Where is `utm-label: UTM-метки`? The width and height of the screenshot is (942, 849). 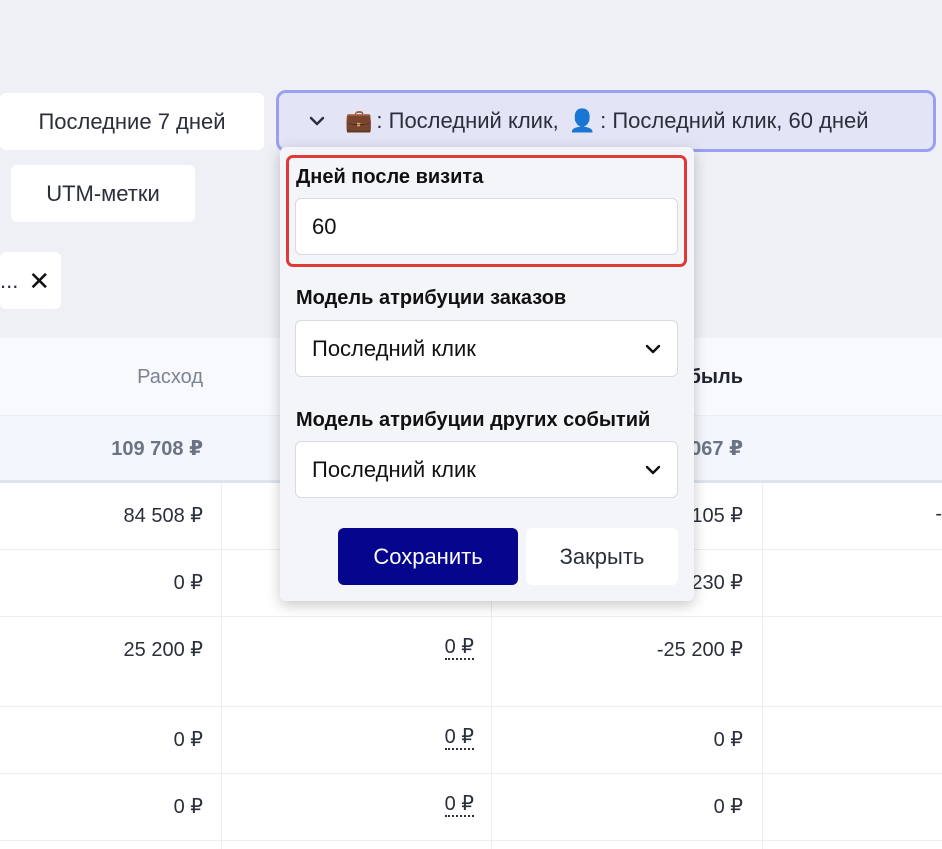
utm-label: UTM-метки is located at coordinates (103, 193).